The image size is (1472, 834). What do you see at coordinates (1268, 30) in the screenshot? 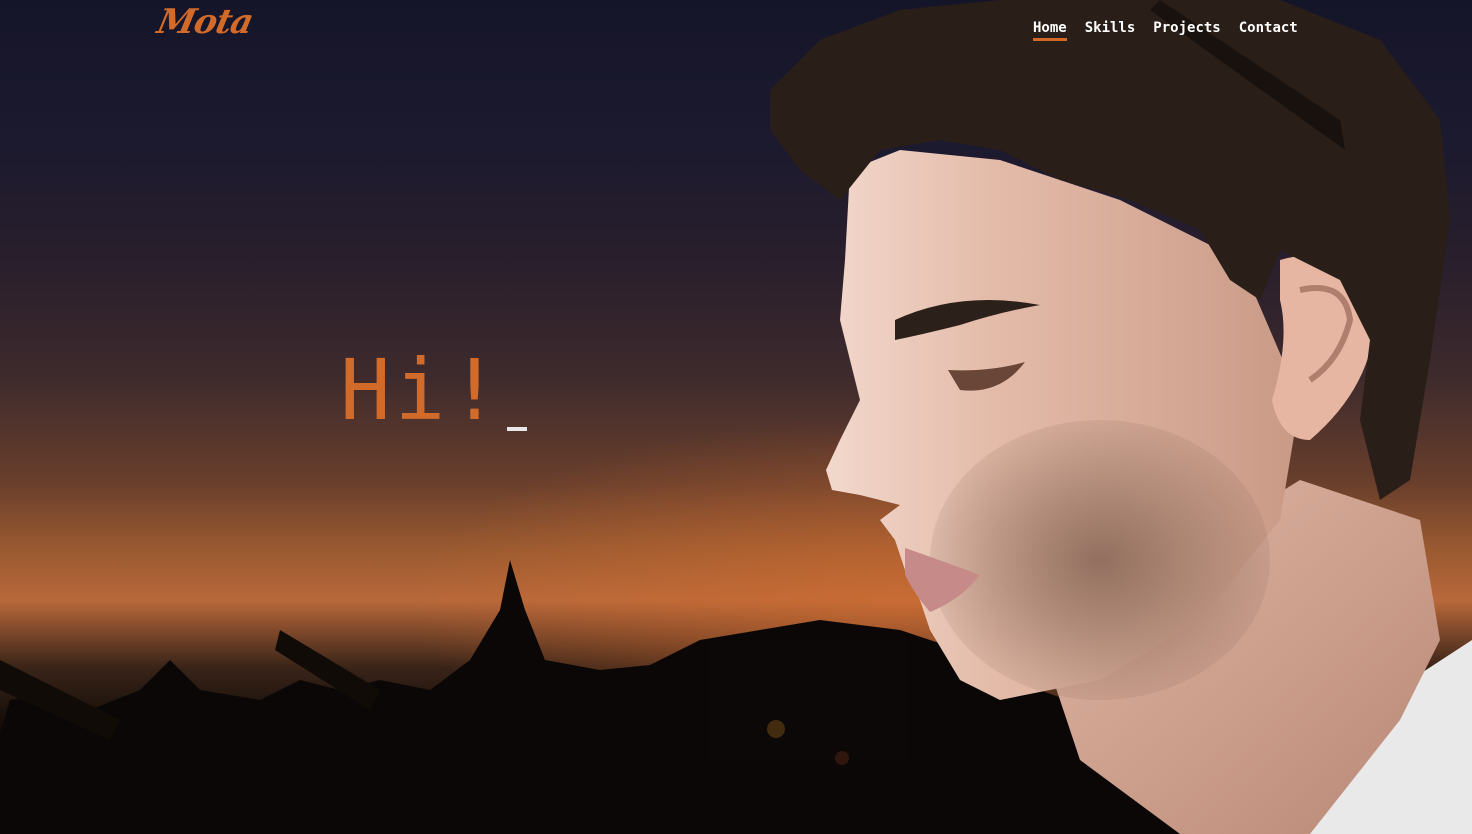
I see `nav-contact-link: Contact` at bounding box center [1268, 30].